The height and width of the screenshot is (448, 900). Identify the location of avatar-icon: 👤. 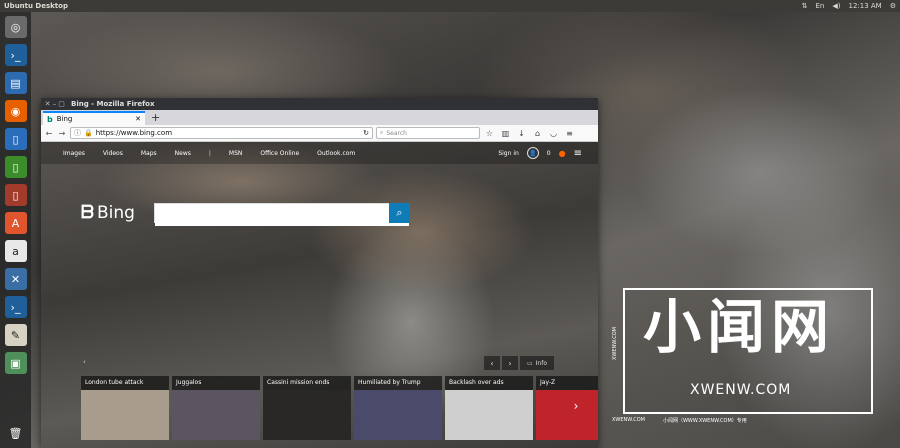
(532, 153).